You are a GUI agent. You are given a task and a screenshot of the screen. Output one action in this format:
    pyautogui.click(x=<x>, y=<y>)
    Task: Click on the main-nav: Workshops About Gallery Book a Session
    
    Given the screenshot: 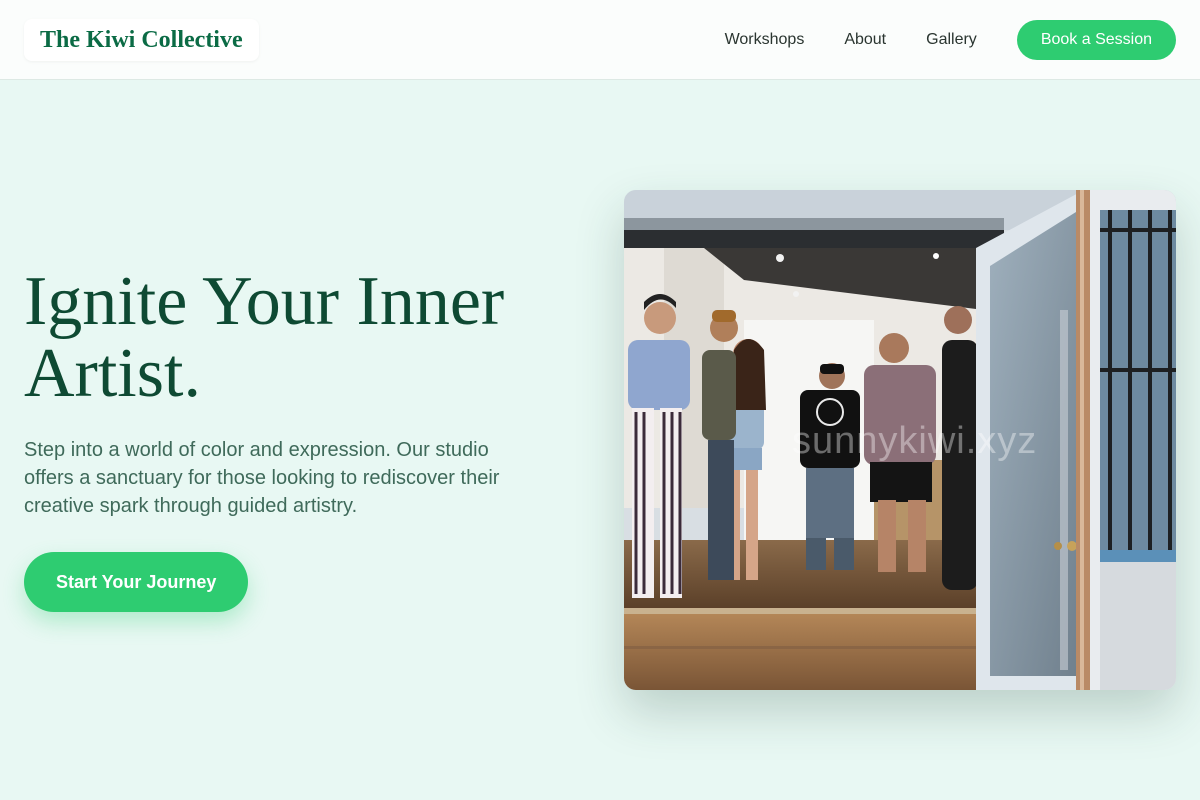 What is the action you would take?
    pyautogui.click(x=950, y=40)
    